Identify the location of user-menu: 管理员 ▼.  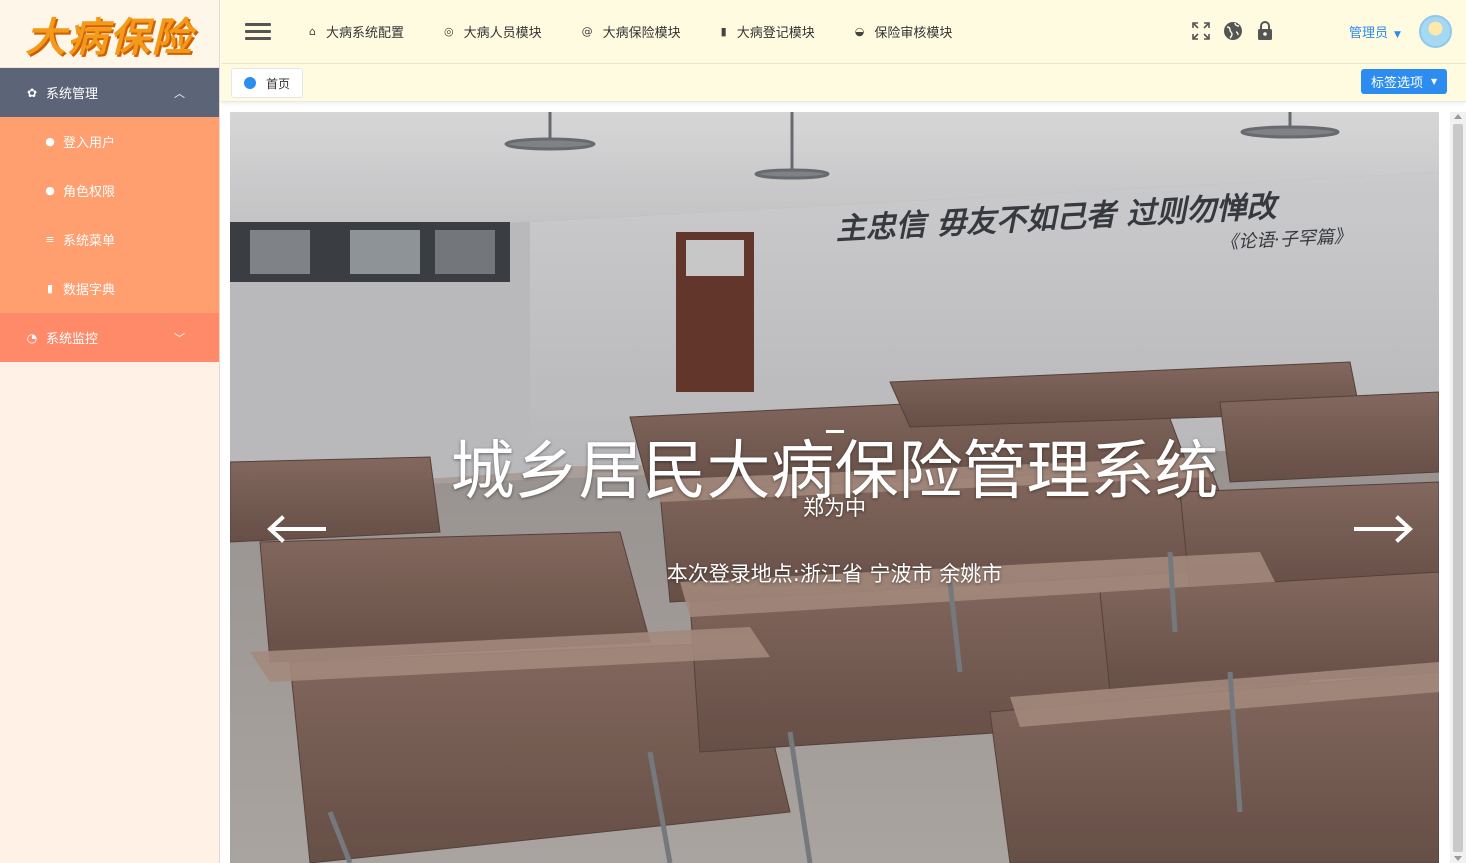
(1375, 31).